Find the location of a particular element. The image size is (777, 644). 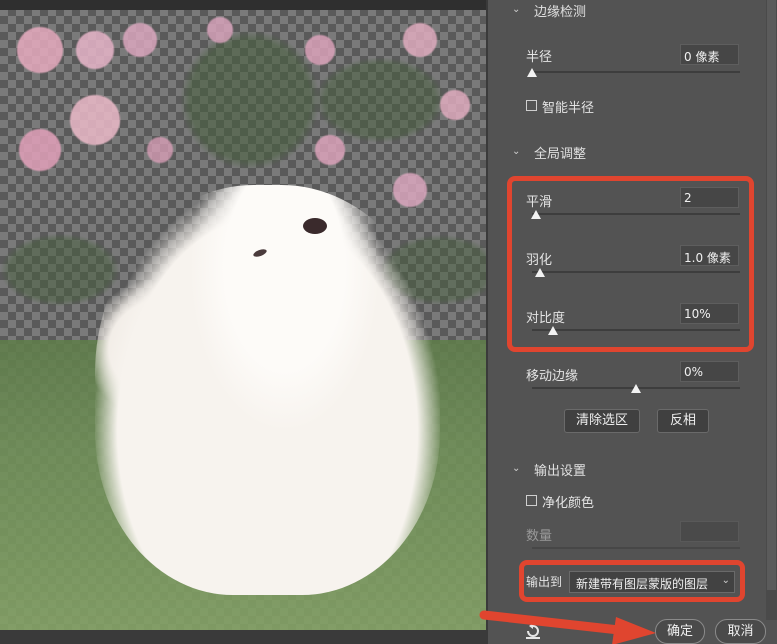

panel-scrollbar is located at coordinates (771, 310).